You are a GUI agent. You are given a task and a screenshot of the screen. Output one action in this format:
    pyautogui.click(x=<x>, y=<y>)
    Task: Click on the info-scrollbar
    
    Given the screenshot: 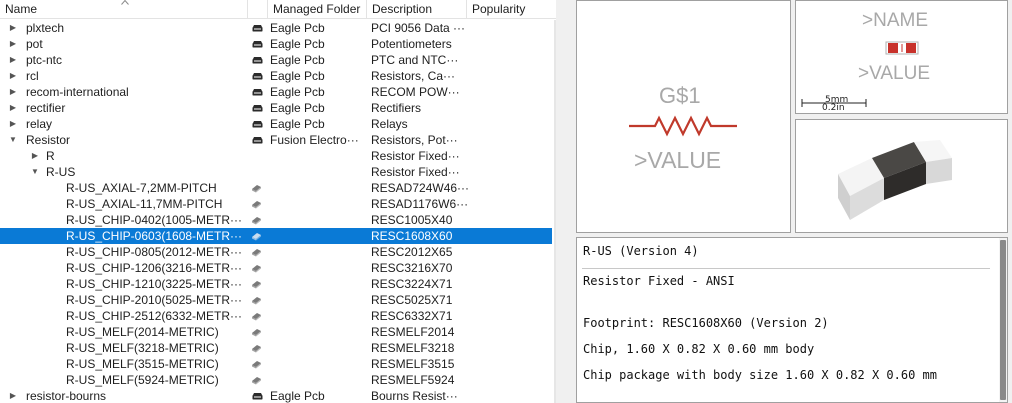 What is the action you would take?
    pyautogui.click(x=1003, y=320)
    